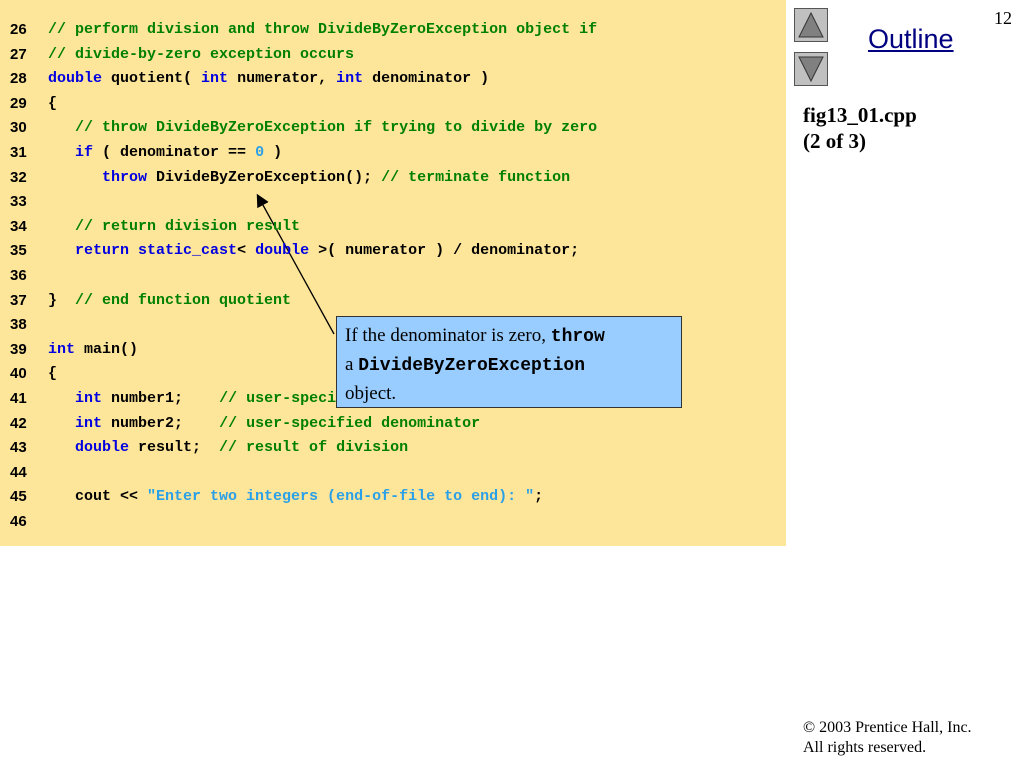 This screenshot has width=1024, height=768. I want to click on code-token: {, so click(53, 374).